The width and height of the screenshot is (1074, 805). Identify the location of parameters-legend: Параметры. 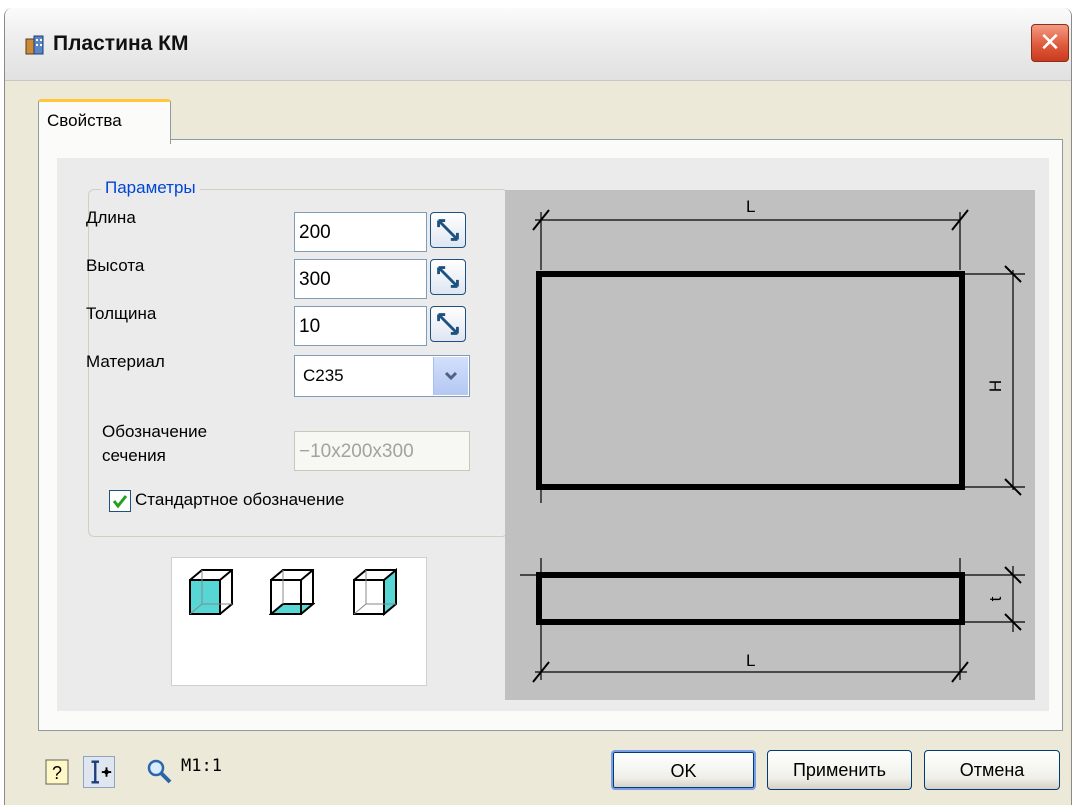
(150, 188).